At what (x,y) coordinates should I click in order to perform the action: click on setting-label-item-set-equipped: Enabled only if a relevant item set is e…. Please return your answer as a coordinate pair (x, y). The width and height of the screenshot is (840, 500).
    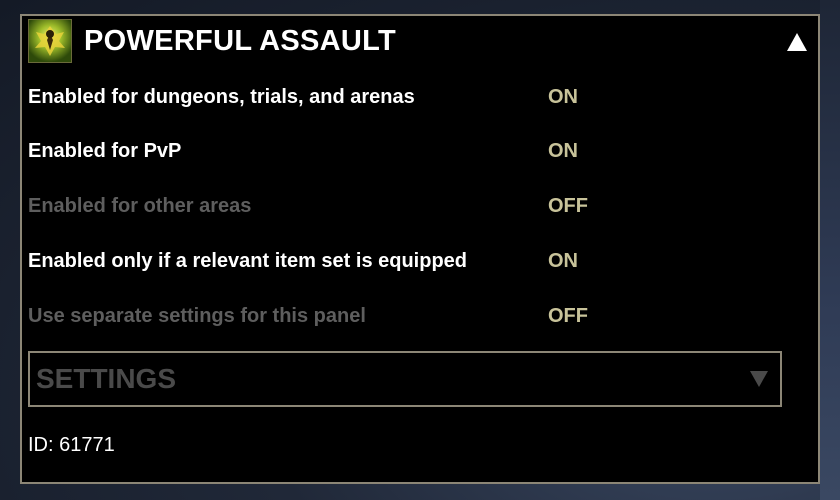
    Looking at the image, I should click on (248, 261).